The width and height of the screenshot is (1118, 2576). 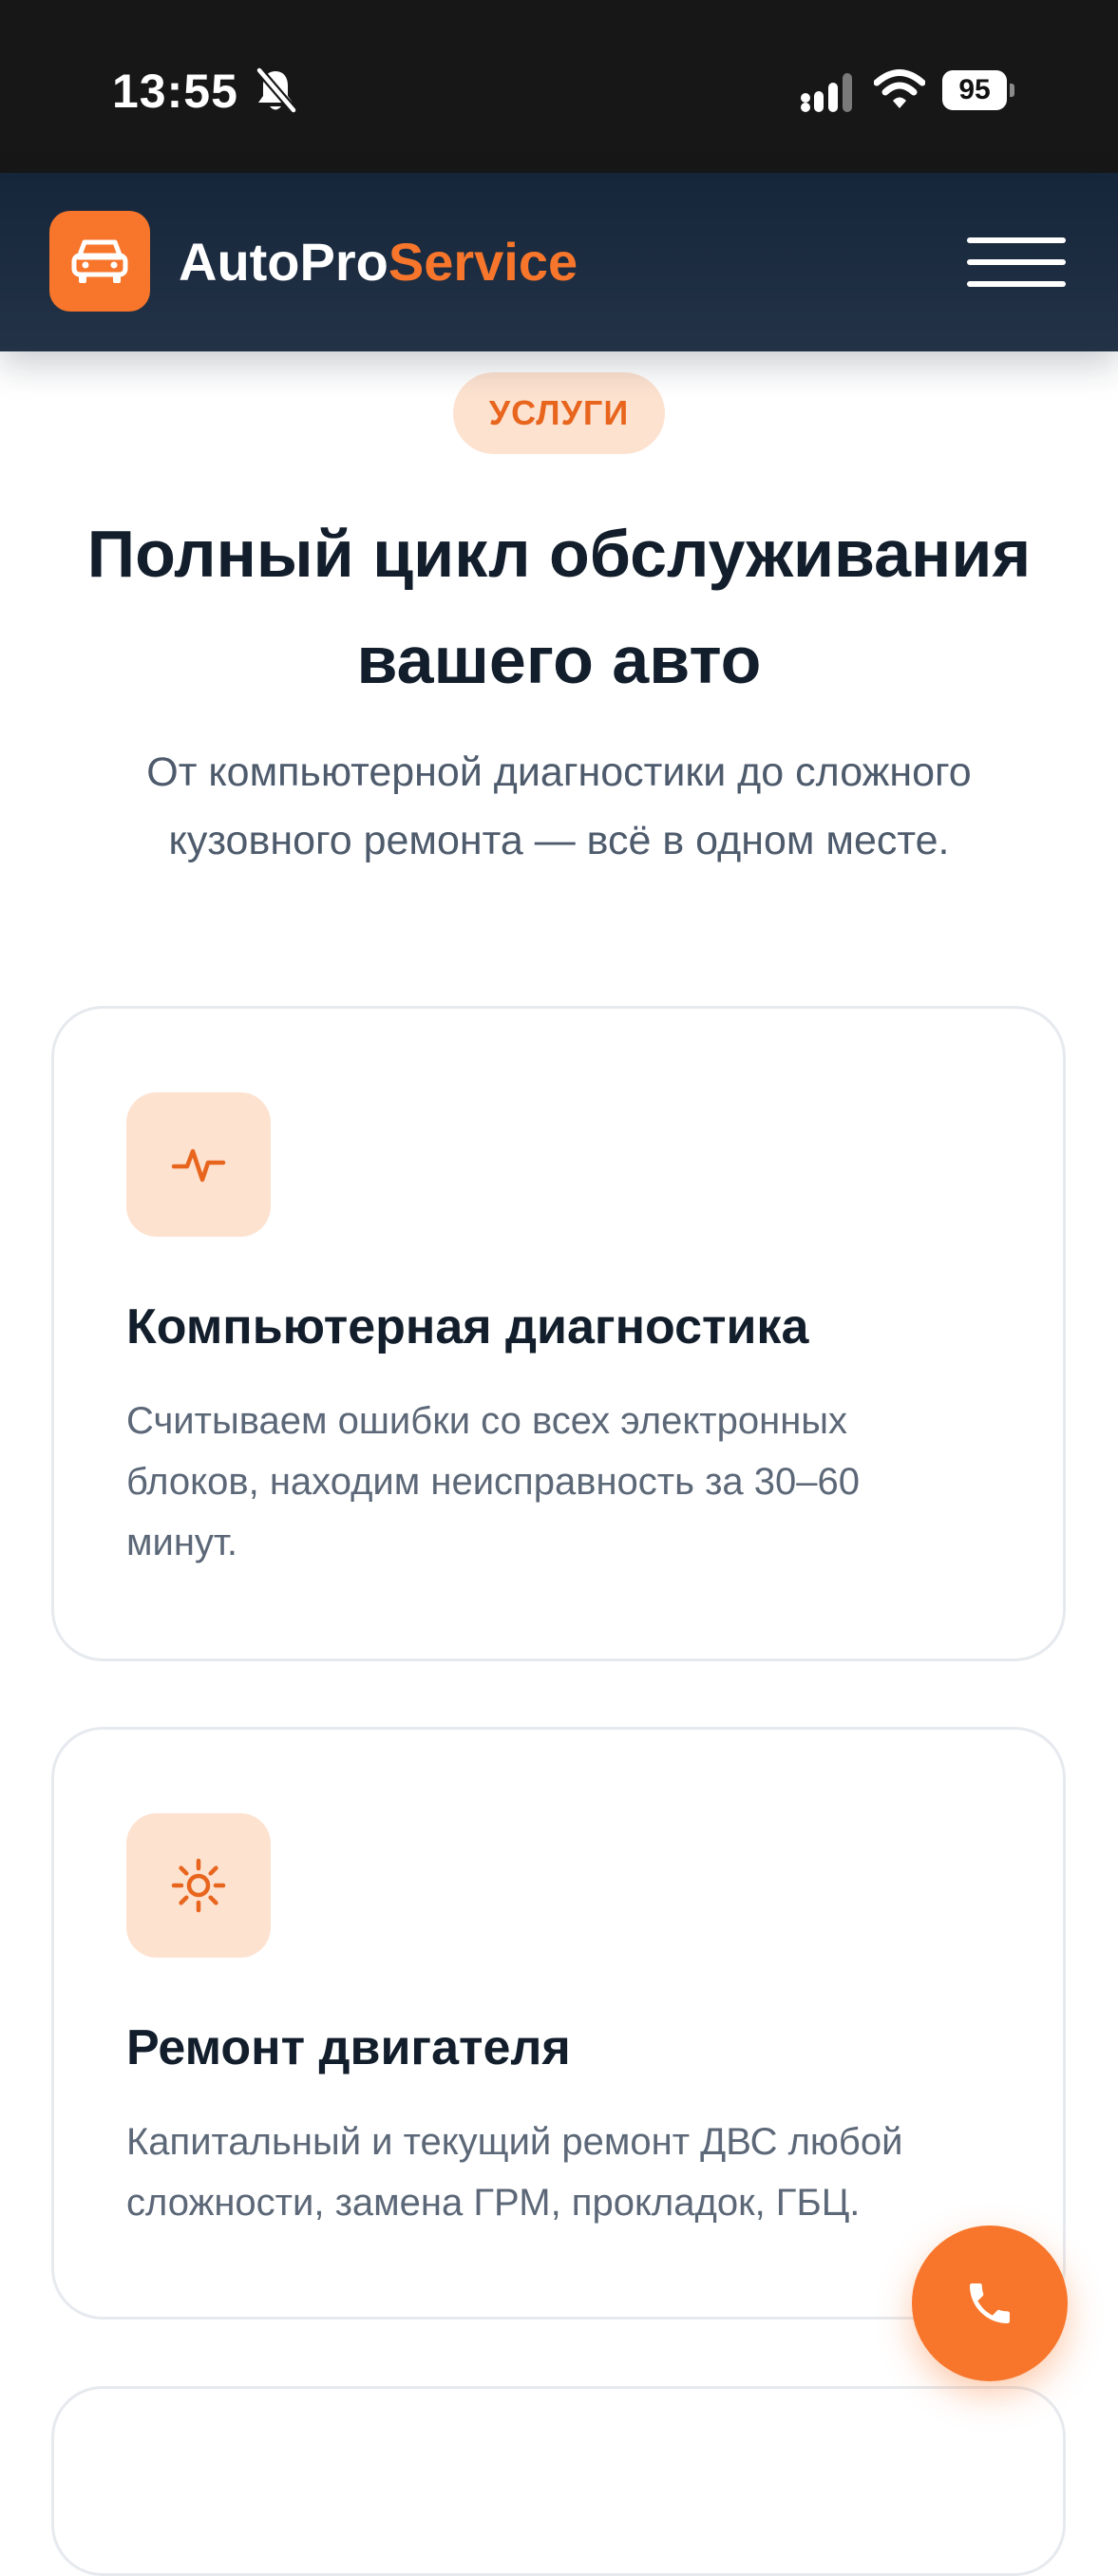 What do you see at coordinates (558, 2481) in the screenshot?
I see `service-card-partial` at bounding box center [558, 2481].